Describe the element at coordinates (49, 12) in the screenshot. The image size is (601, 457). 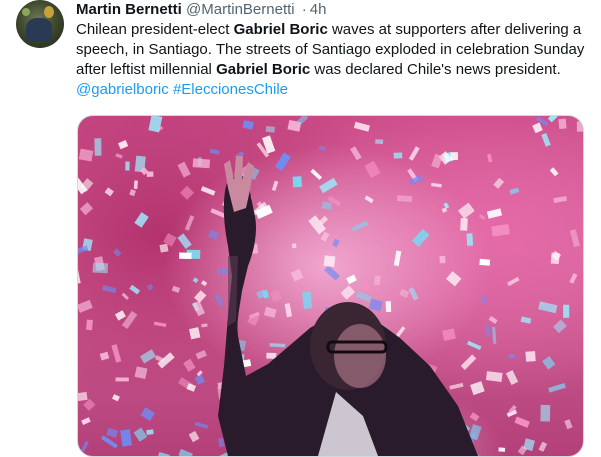
I see `avatar-detail` at that location.